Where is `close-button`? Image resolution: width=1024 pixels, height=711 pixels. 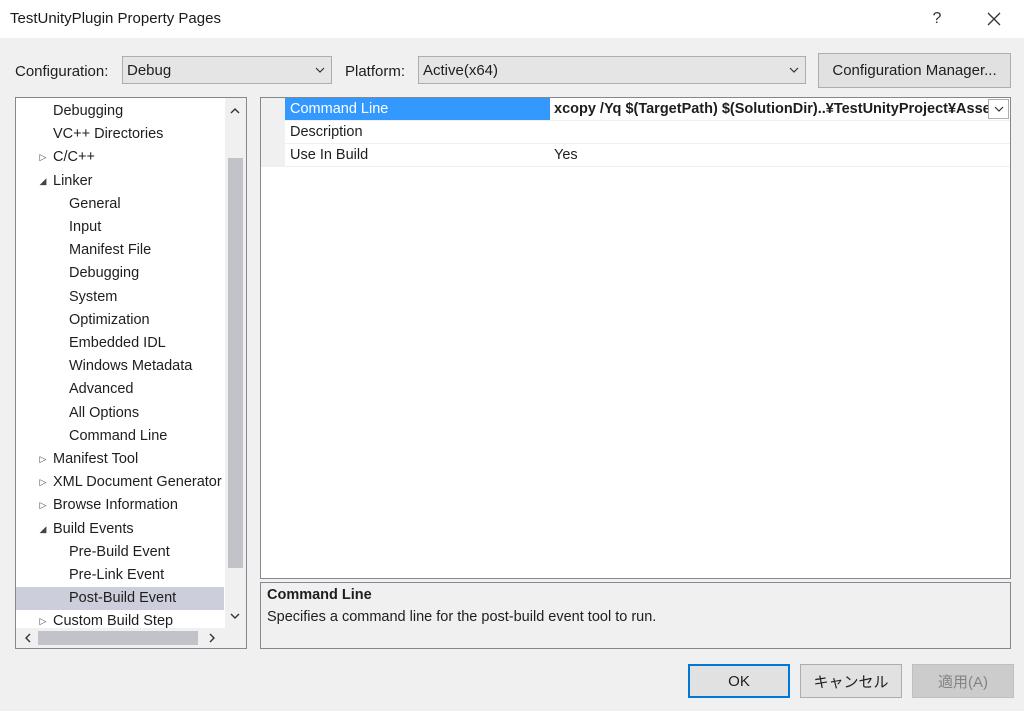 close-button is located at coordinates (994, 19).